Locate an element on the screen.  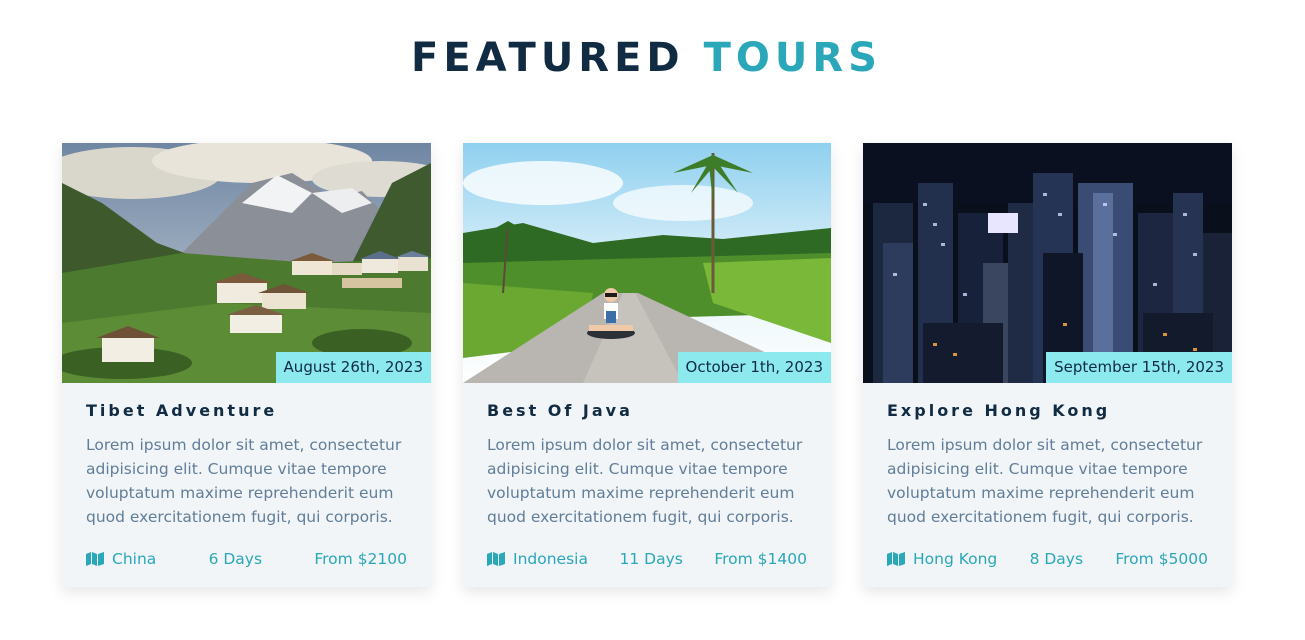
tour-footer: Indonesia 11 Days From $1400 is located at coordinates (647, 559).